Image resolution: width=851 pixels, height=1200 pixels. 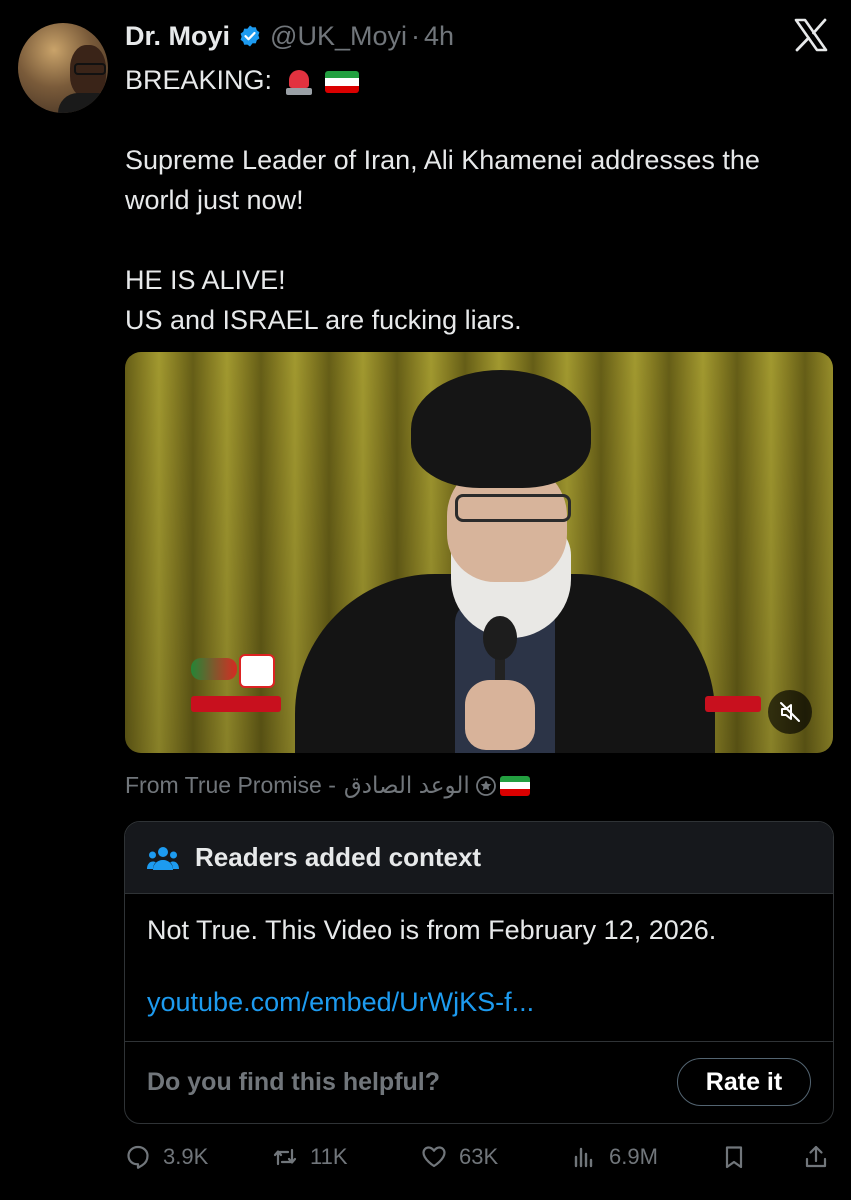 What do you see at coordinates (479, 1082) in the screenshot?
I see `community-note-footer: Do you find this helpful? Rate it` at bounding box center [479, 1082].